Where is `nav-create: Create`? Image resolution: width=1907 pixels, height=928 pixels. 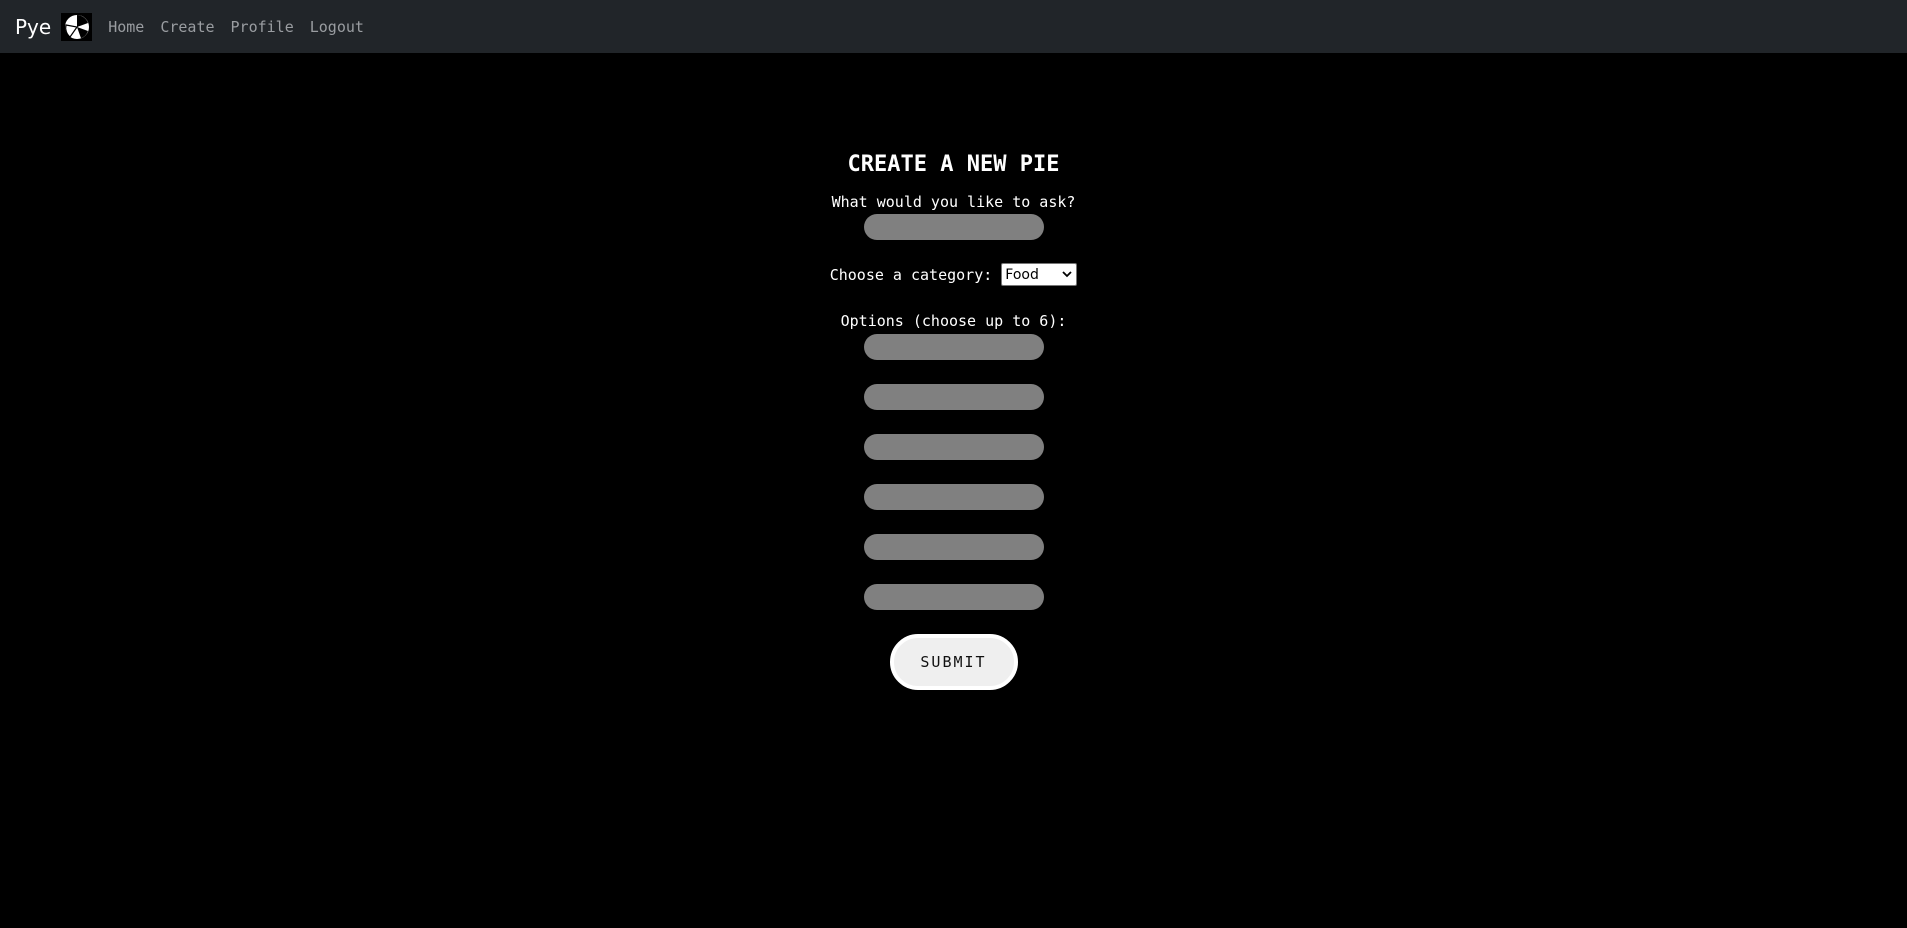
nav-create: Create is located at coordinates (187, 27).